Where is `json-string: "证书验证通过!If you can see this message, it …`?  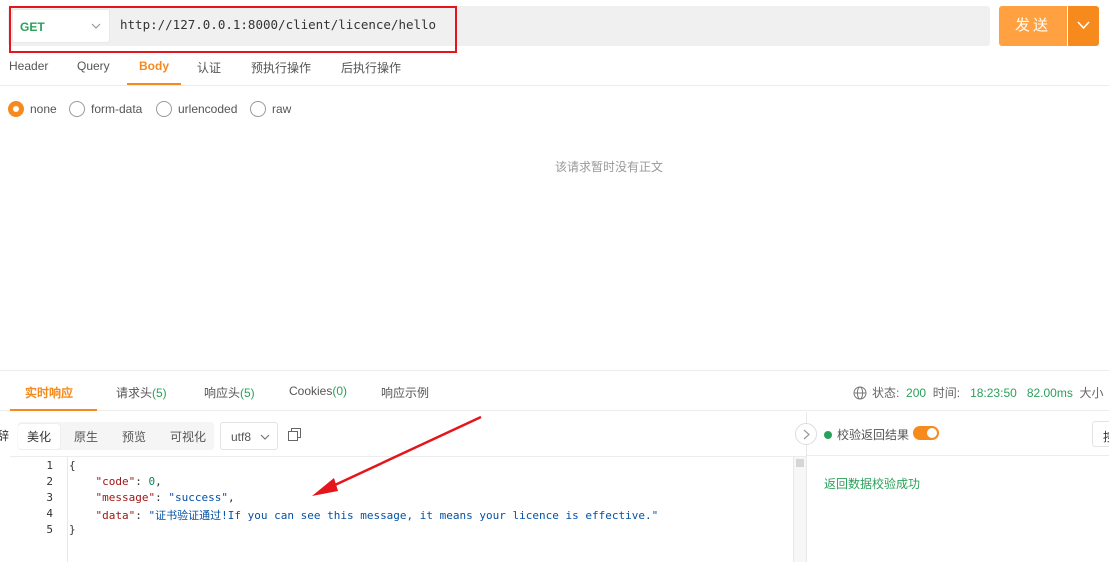 json-string: "证书验证通过!If you can see this message, it … is located at coordinates (403, 515).